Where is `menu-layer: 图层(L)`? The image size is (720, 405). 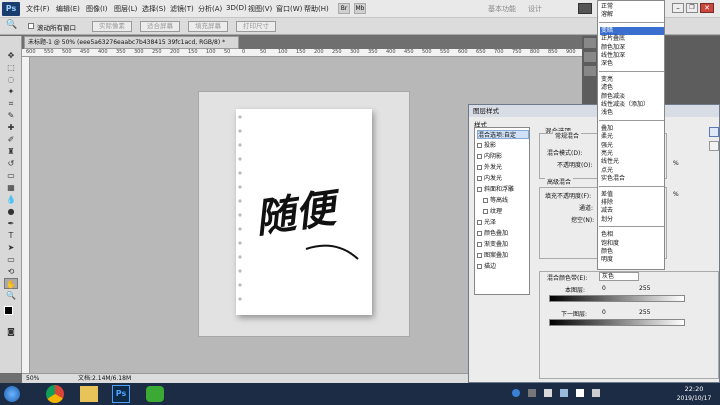
menu-layer: 图层(L) is located at coordinates (125, 9).